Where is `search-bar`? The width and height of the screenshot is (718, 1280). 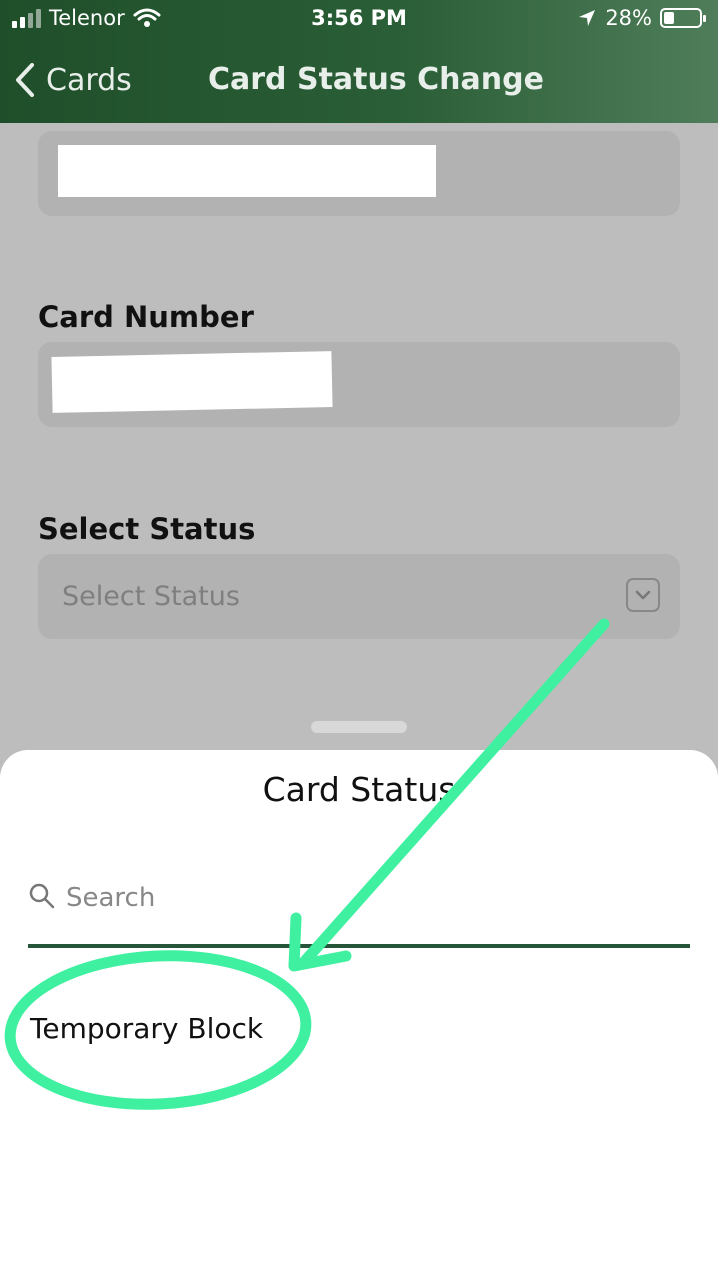 search-bar is located at coordinates (359, 910).